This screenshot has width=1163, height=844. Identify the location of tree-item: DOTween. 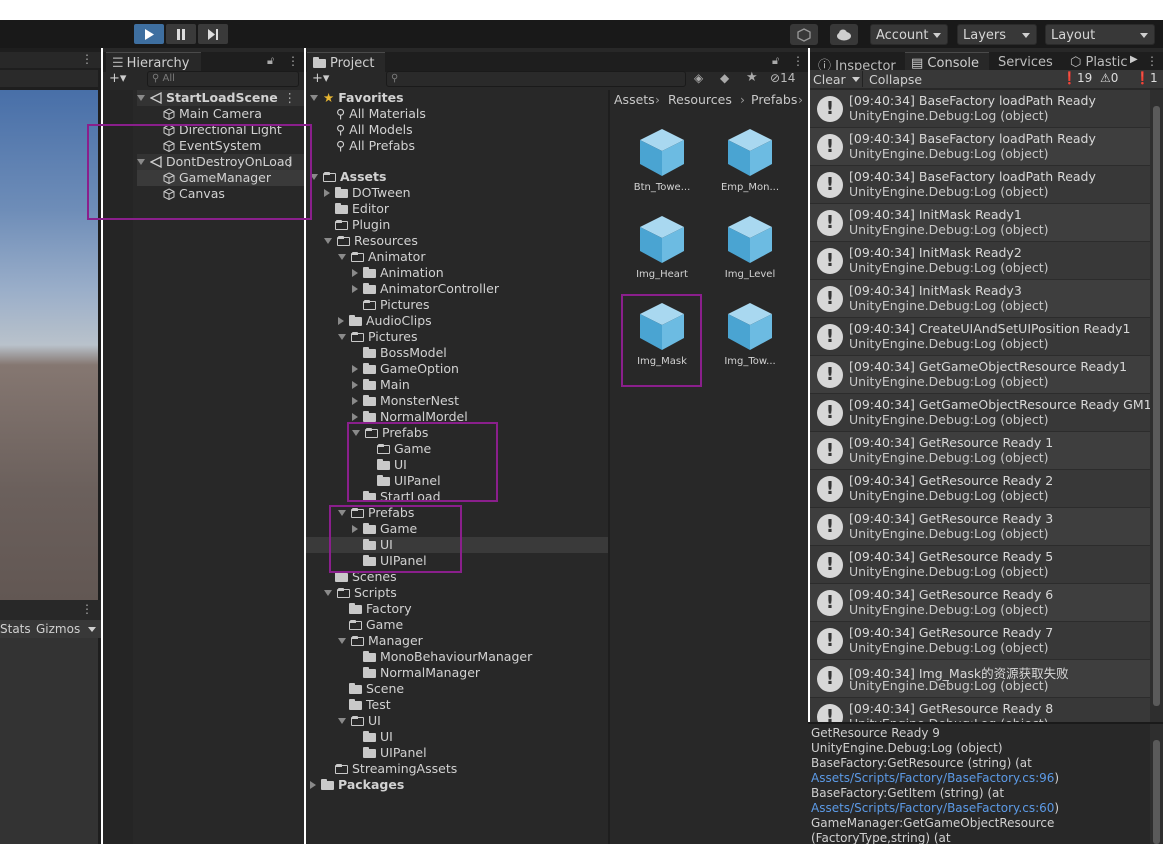
(367, 193).